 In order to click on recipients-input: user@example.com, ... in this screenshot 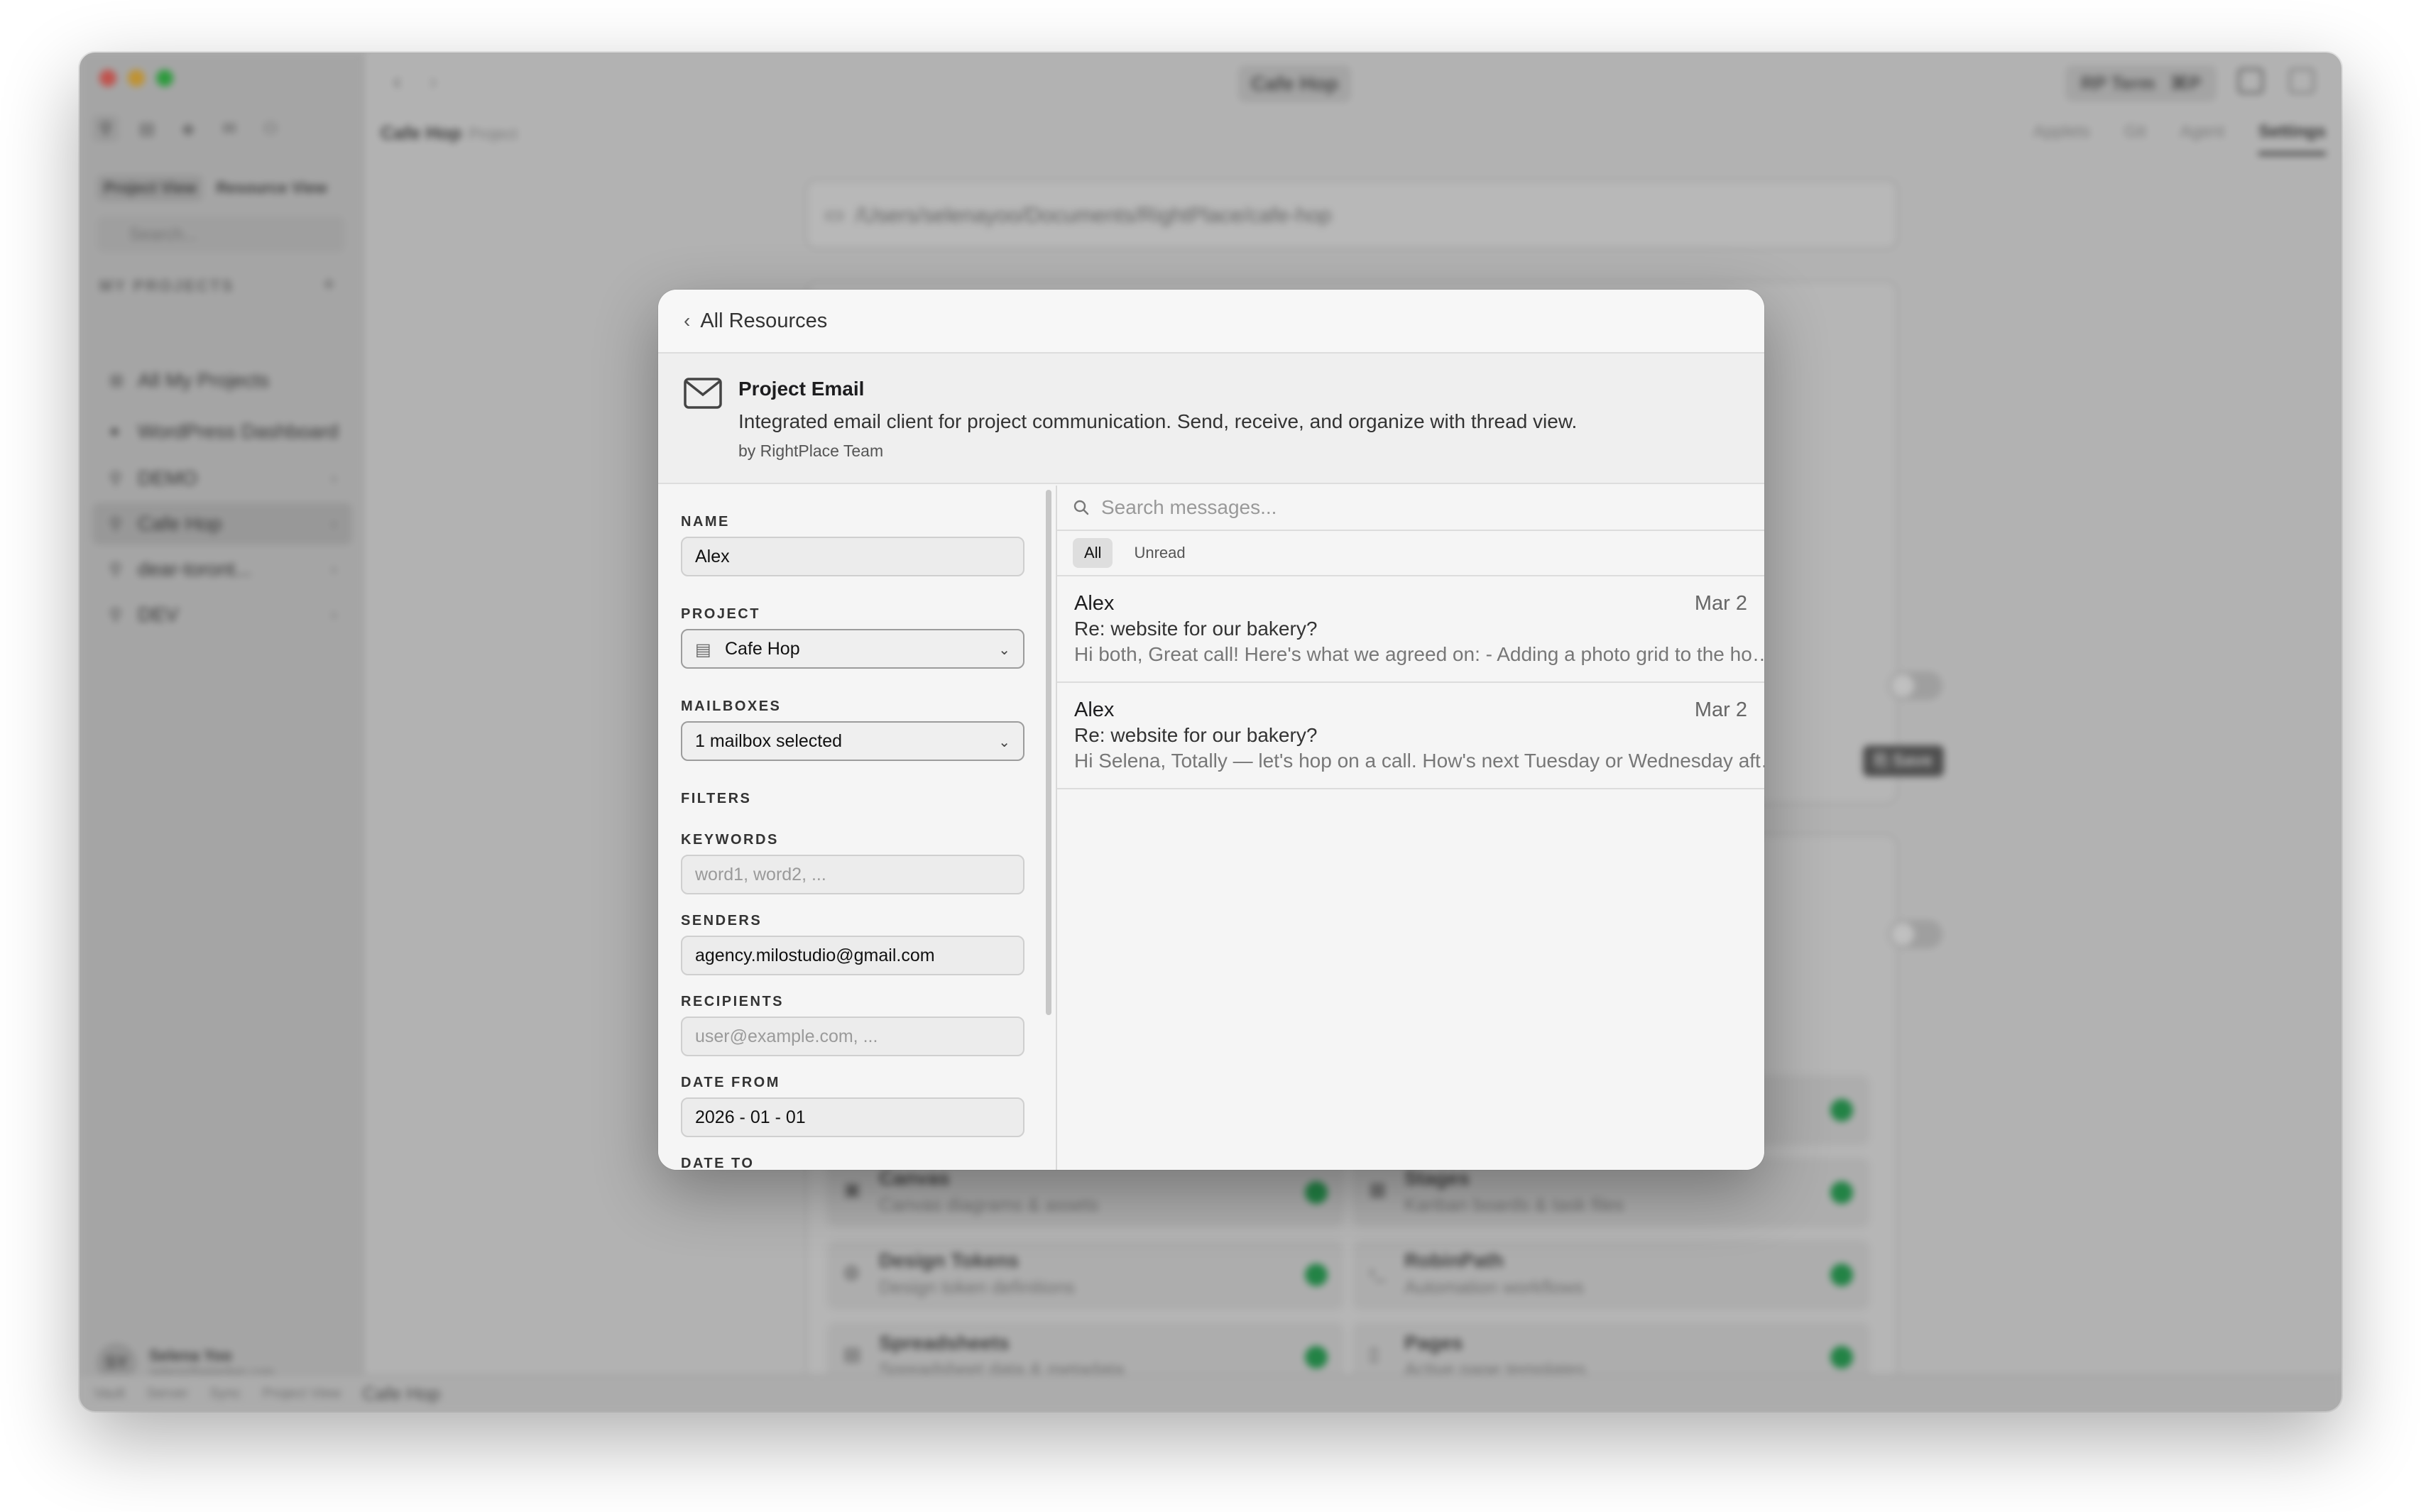, I will do `click(852, 1037)`.